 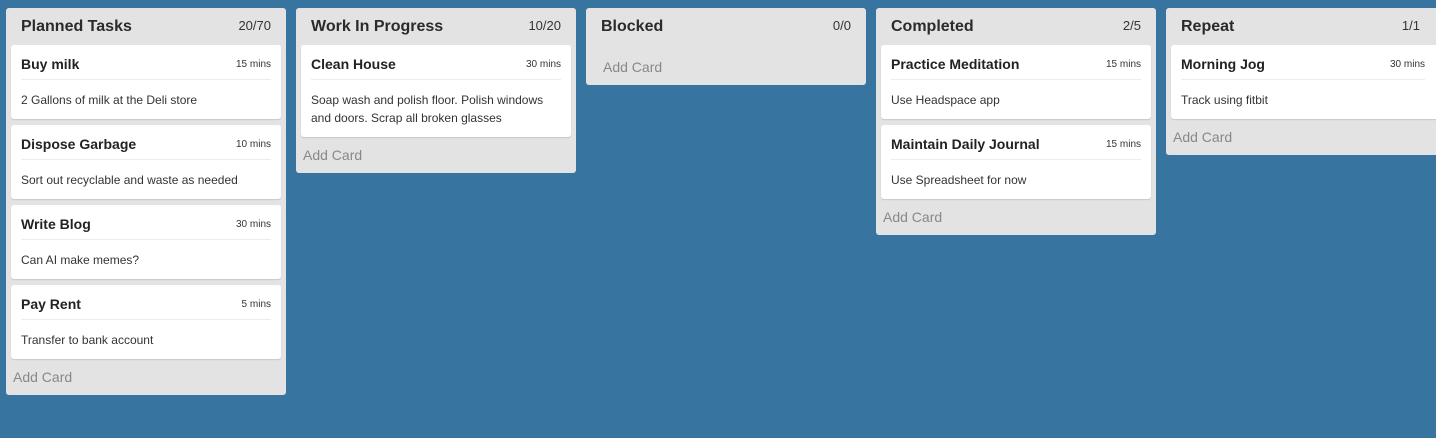 I want to click on card-description: Sort out recyclable and waste as needed, so click(x=129, y=180).